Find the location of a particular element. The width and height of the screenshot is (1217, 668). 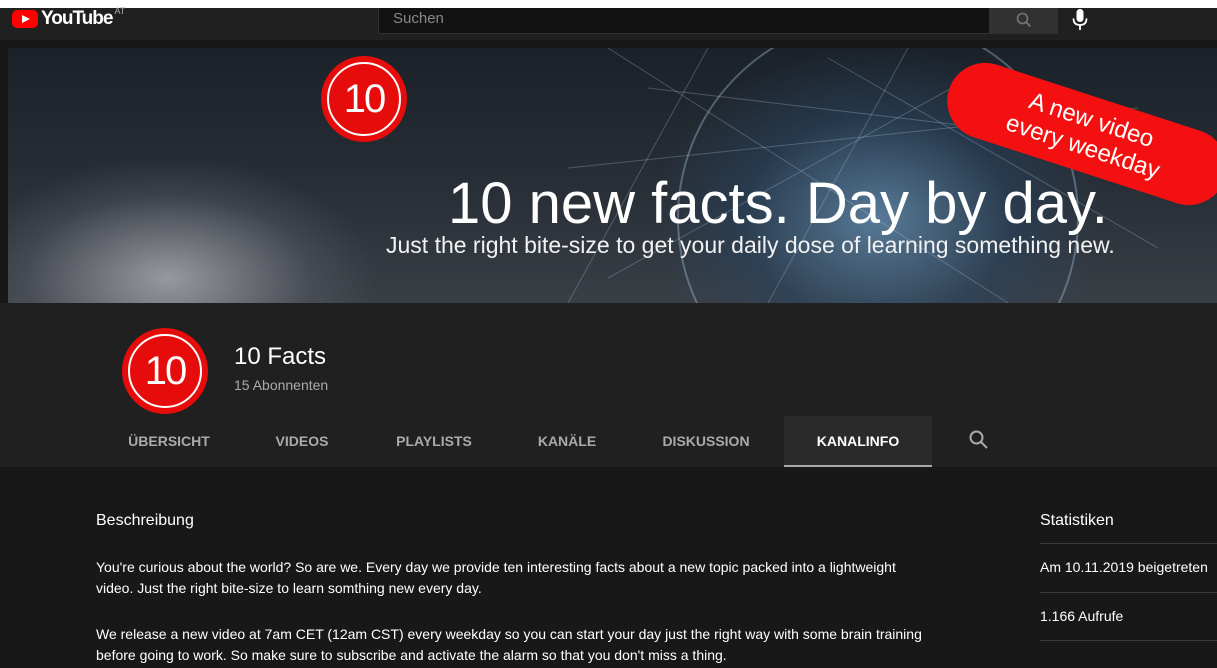

search-placeholder: Suchen is located at coordinates (418, 18).